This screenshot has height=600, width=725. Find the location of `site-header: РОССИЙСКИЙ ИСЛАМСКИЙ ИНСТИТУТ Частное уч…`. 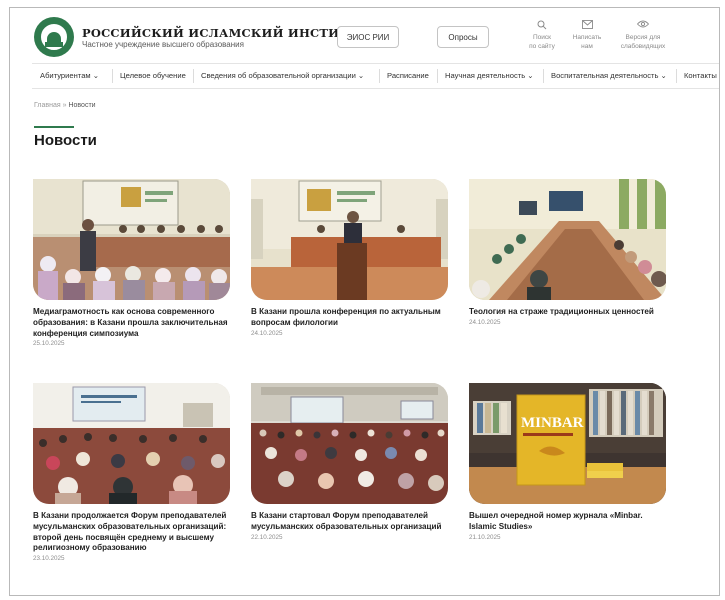

site-header: РОССИЙСКИЙ ИСЛАМСКИЙ ИНСТИТУТ Частное уч… is located at coordinates (364, 36).